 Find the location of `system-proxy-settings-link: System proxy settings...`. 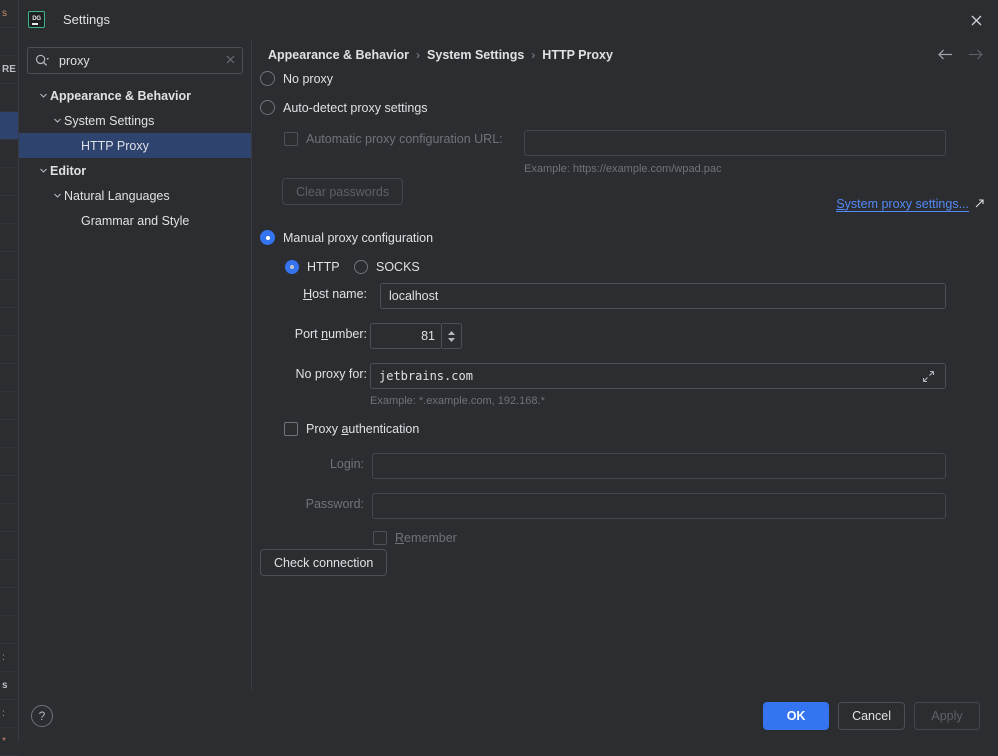

system-proxy-settings-link: System proxy settings... is located at coordinates (910, 204).